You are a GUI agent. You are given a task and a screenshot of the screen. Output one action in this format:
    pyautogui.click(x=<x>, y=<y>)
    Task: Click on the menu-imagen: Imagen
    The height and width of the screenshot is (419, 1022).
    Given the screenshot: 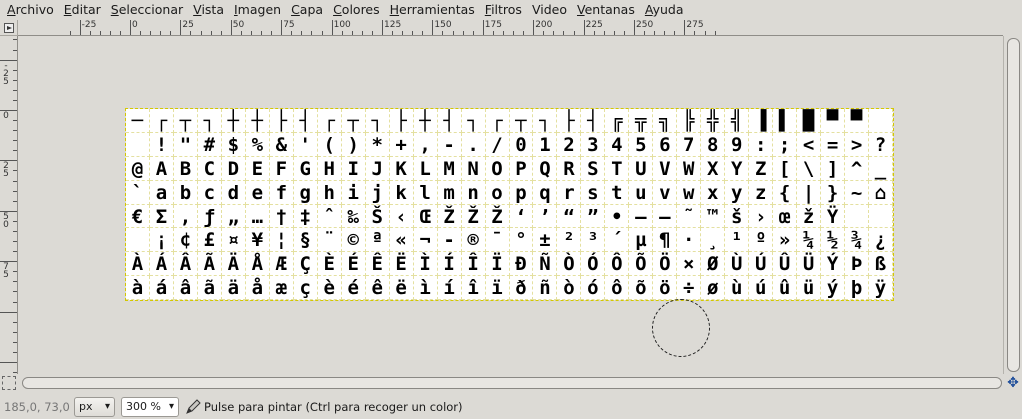 What is the action you would take?
    pyautogui.click(x=257, y=10)
    